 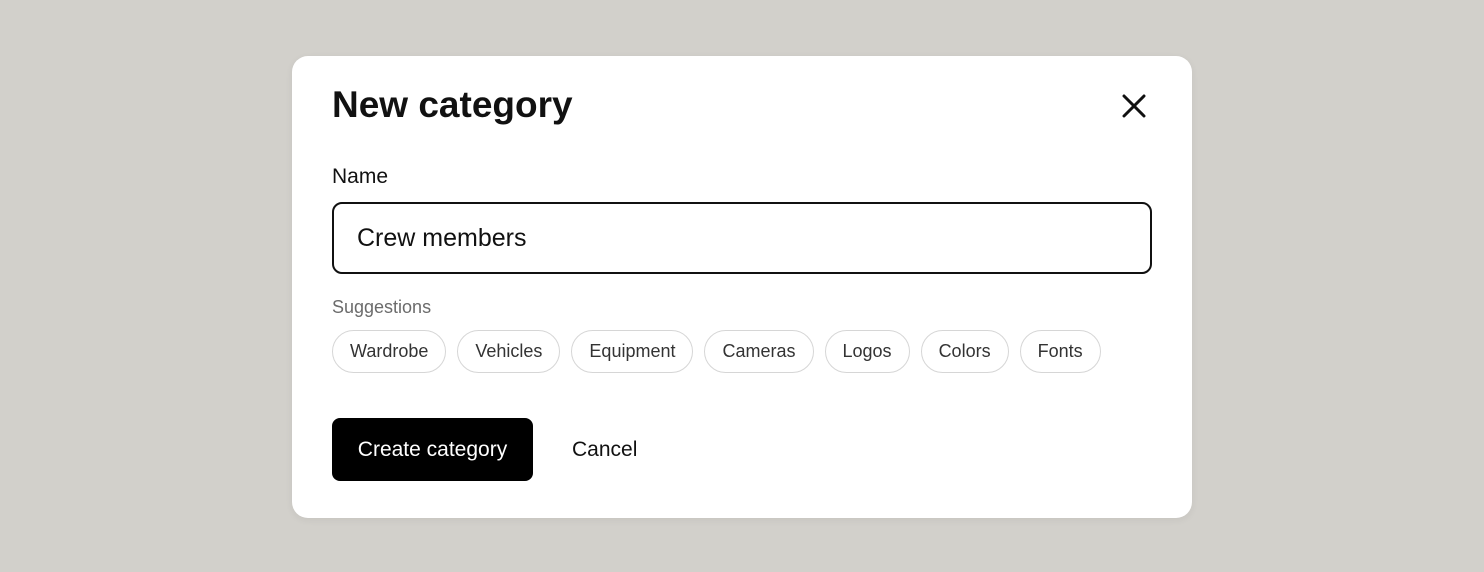 I want to click on name-input, so click(x=742, y=238).